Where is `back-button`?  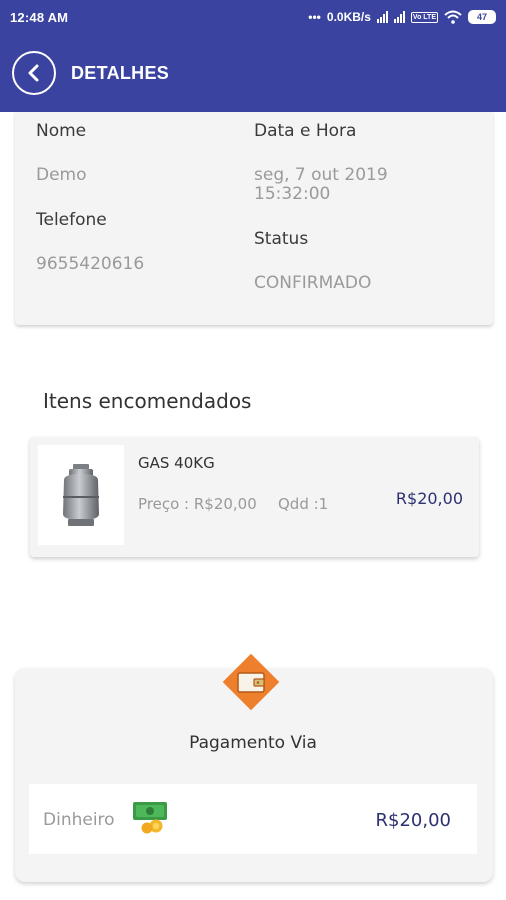
back-button is located at coordinates (34, 73).